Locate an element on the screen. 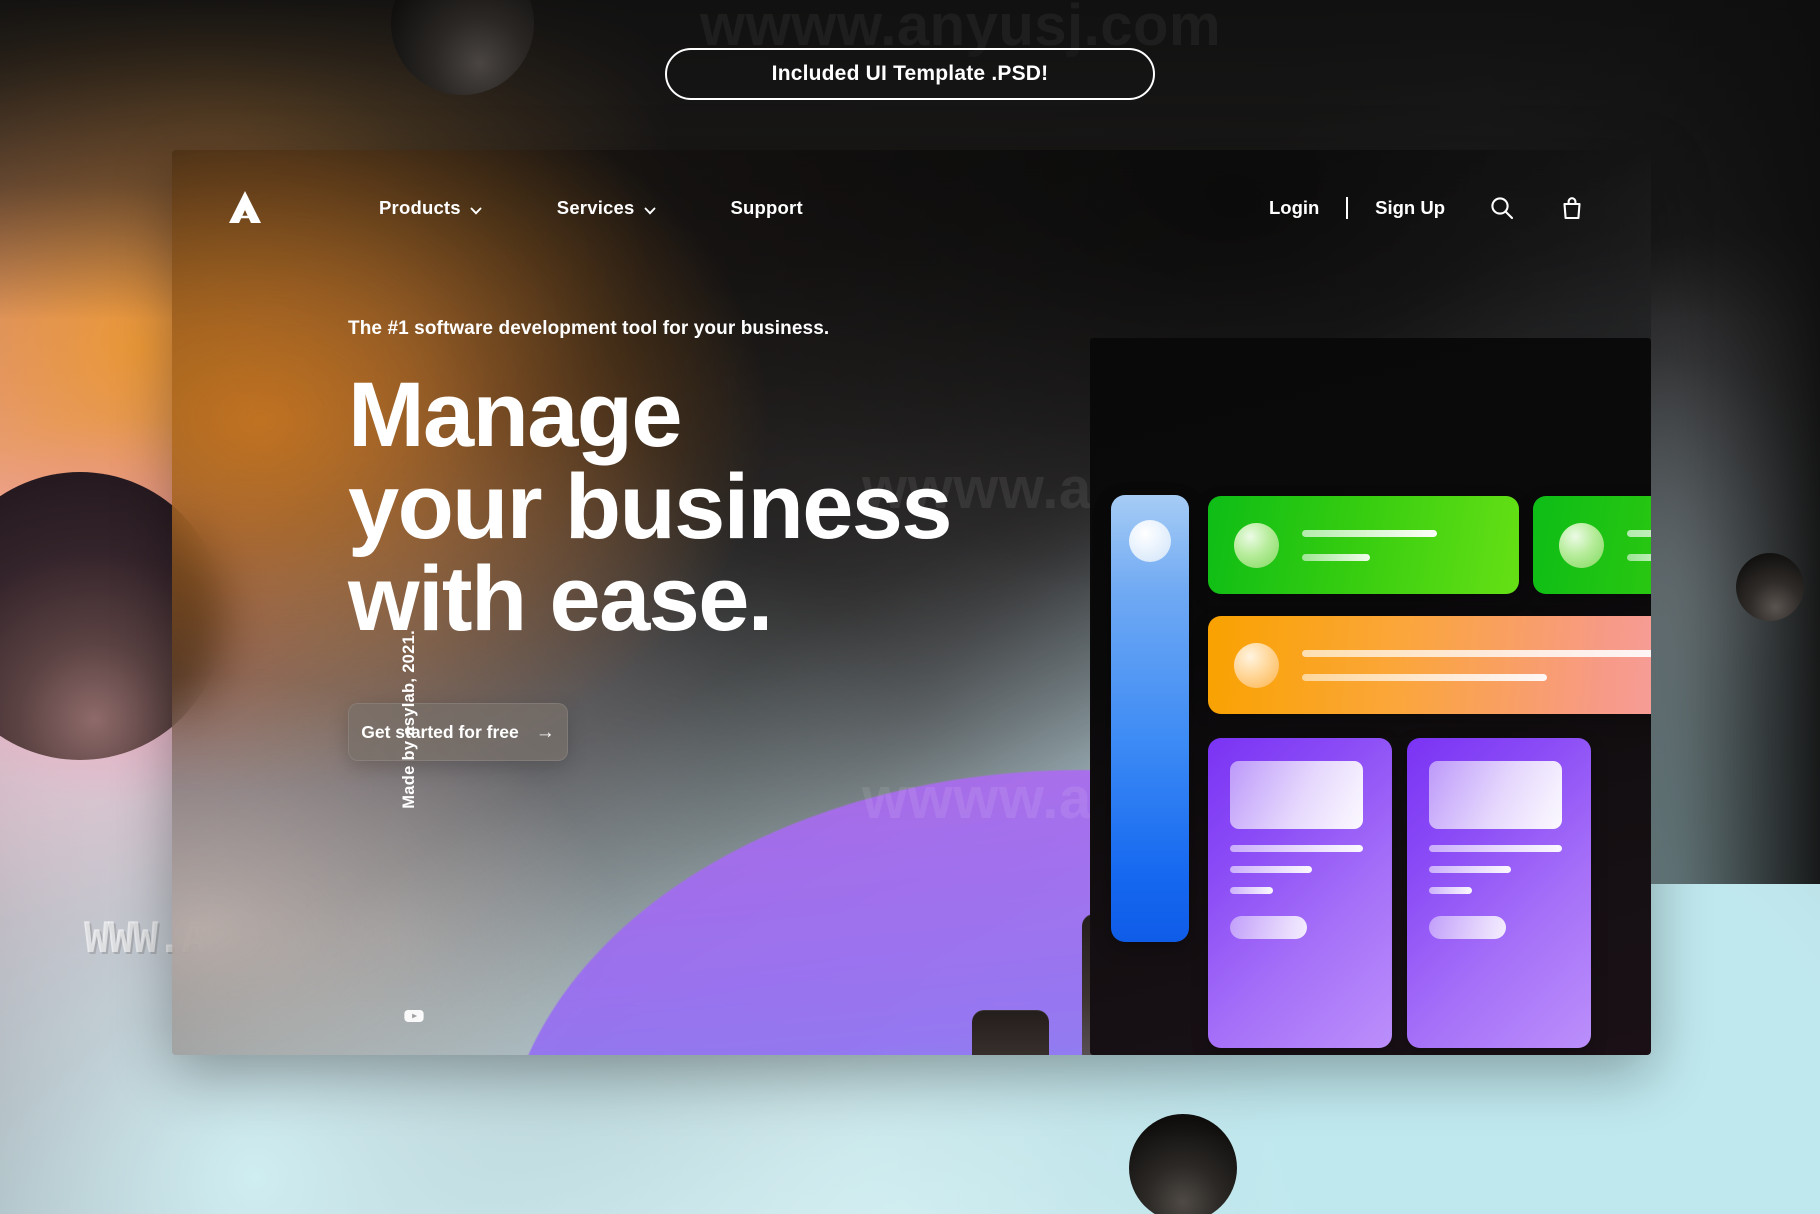 Image resolution: width=1820 pixels, height=1214 pixels. included-template-badge: Included UI Template .PSD! is located at coordinates (910, 74).